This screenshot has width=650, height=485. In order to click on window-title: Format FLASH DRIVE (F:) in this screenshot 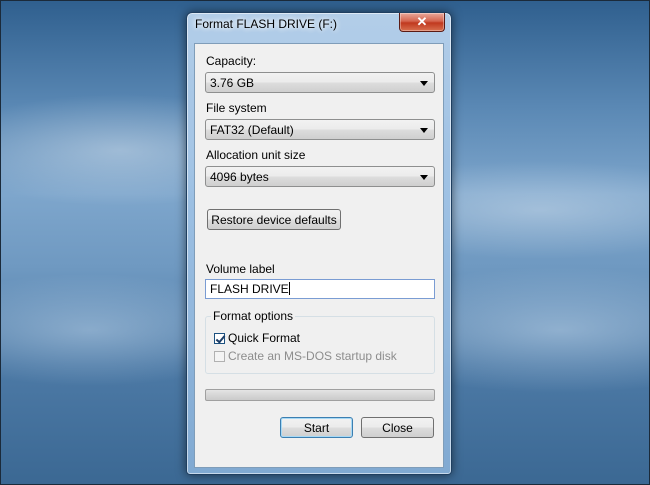, I will do `click(266, 24)`.